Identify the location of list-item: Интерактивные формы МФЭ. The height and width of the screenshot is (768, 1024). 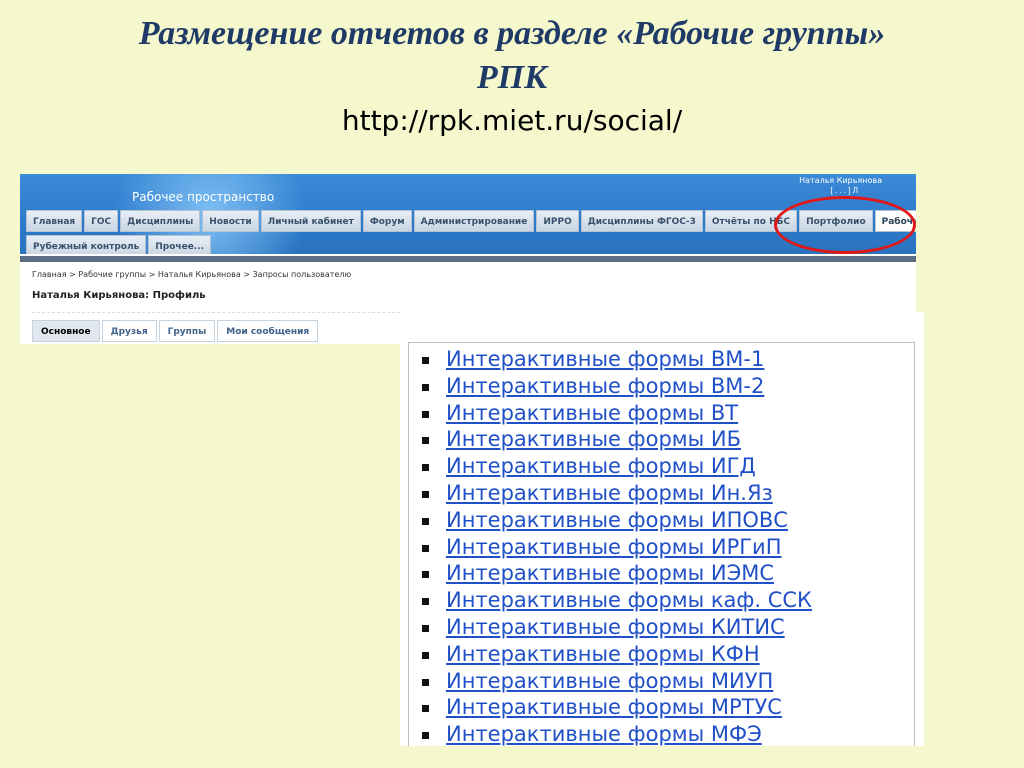
(616, 733).